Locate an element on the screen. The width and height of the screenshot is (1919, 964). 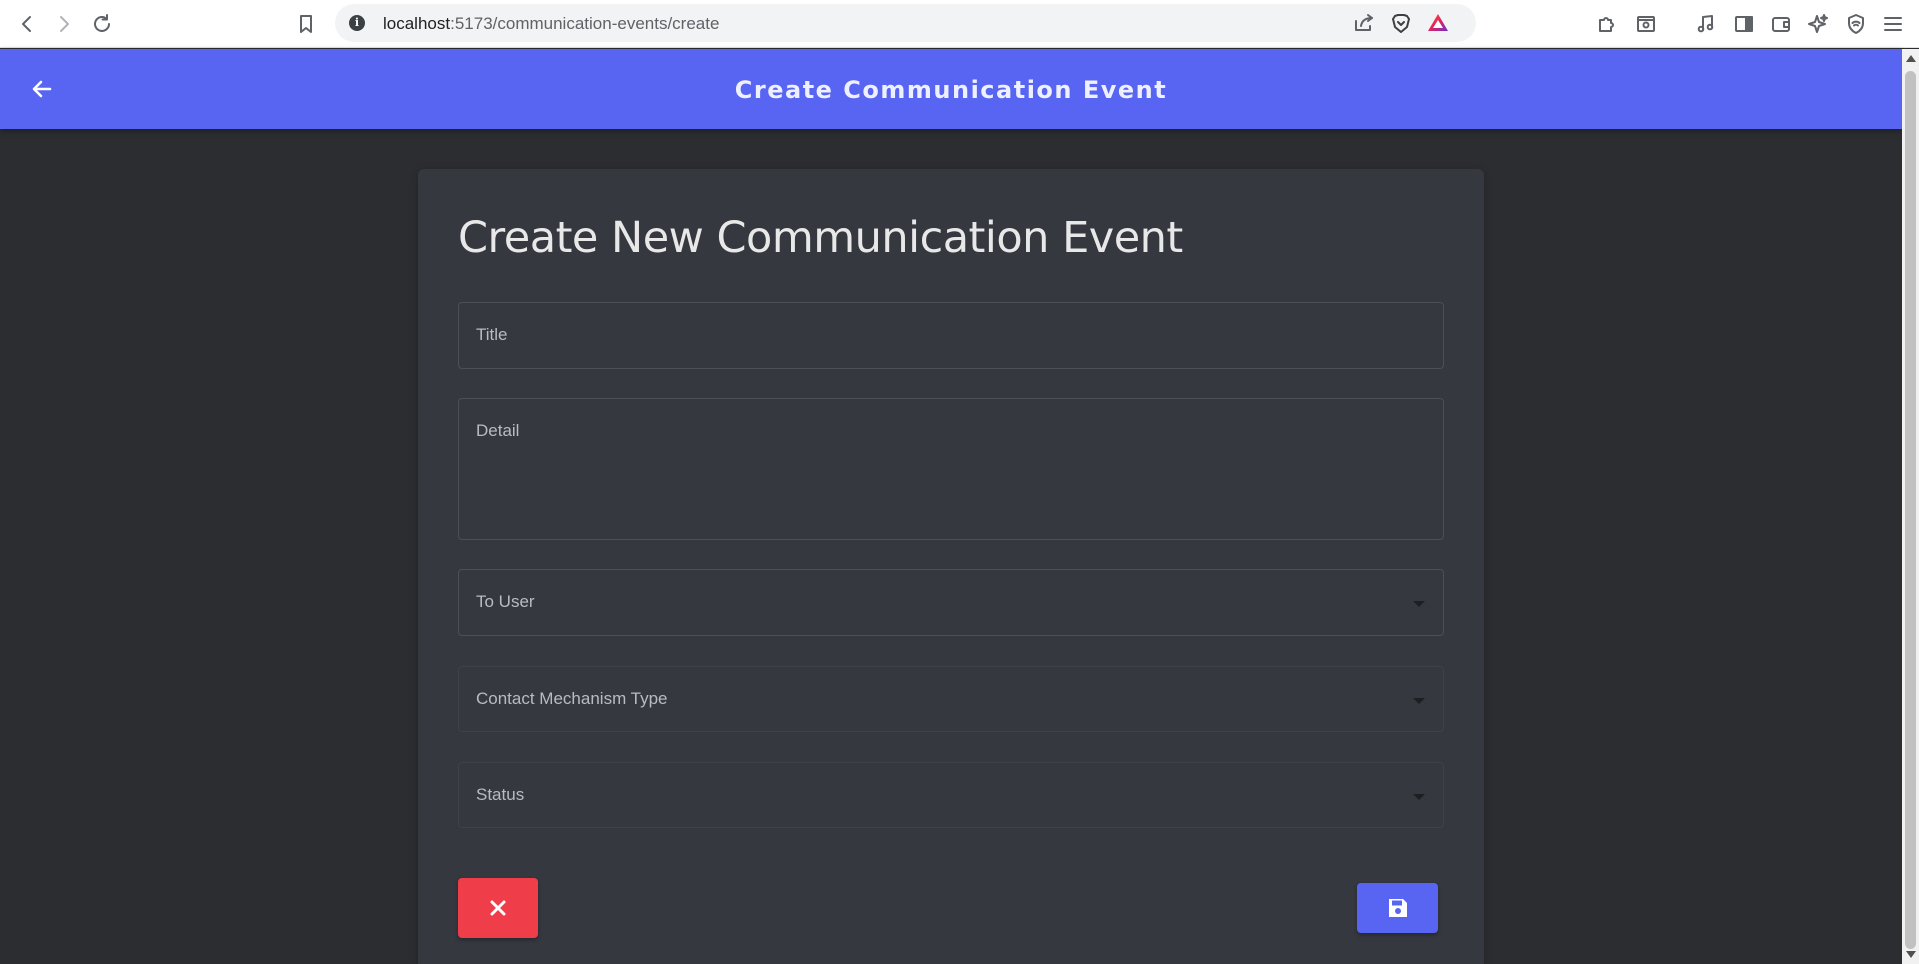
shield-wifi-icon is located at coordinates (1856, 24).